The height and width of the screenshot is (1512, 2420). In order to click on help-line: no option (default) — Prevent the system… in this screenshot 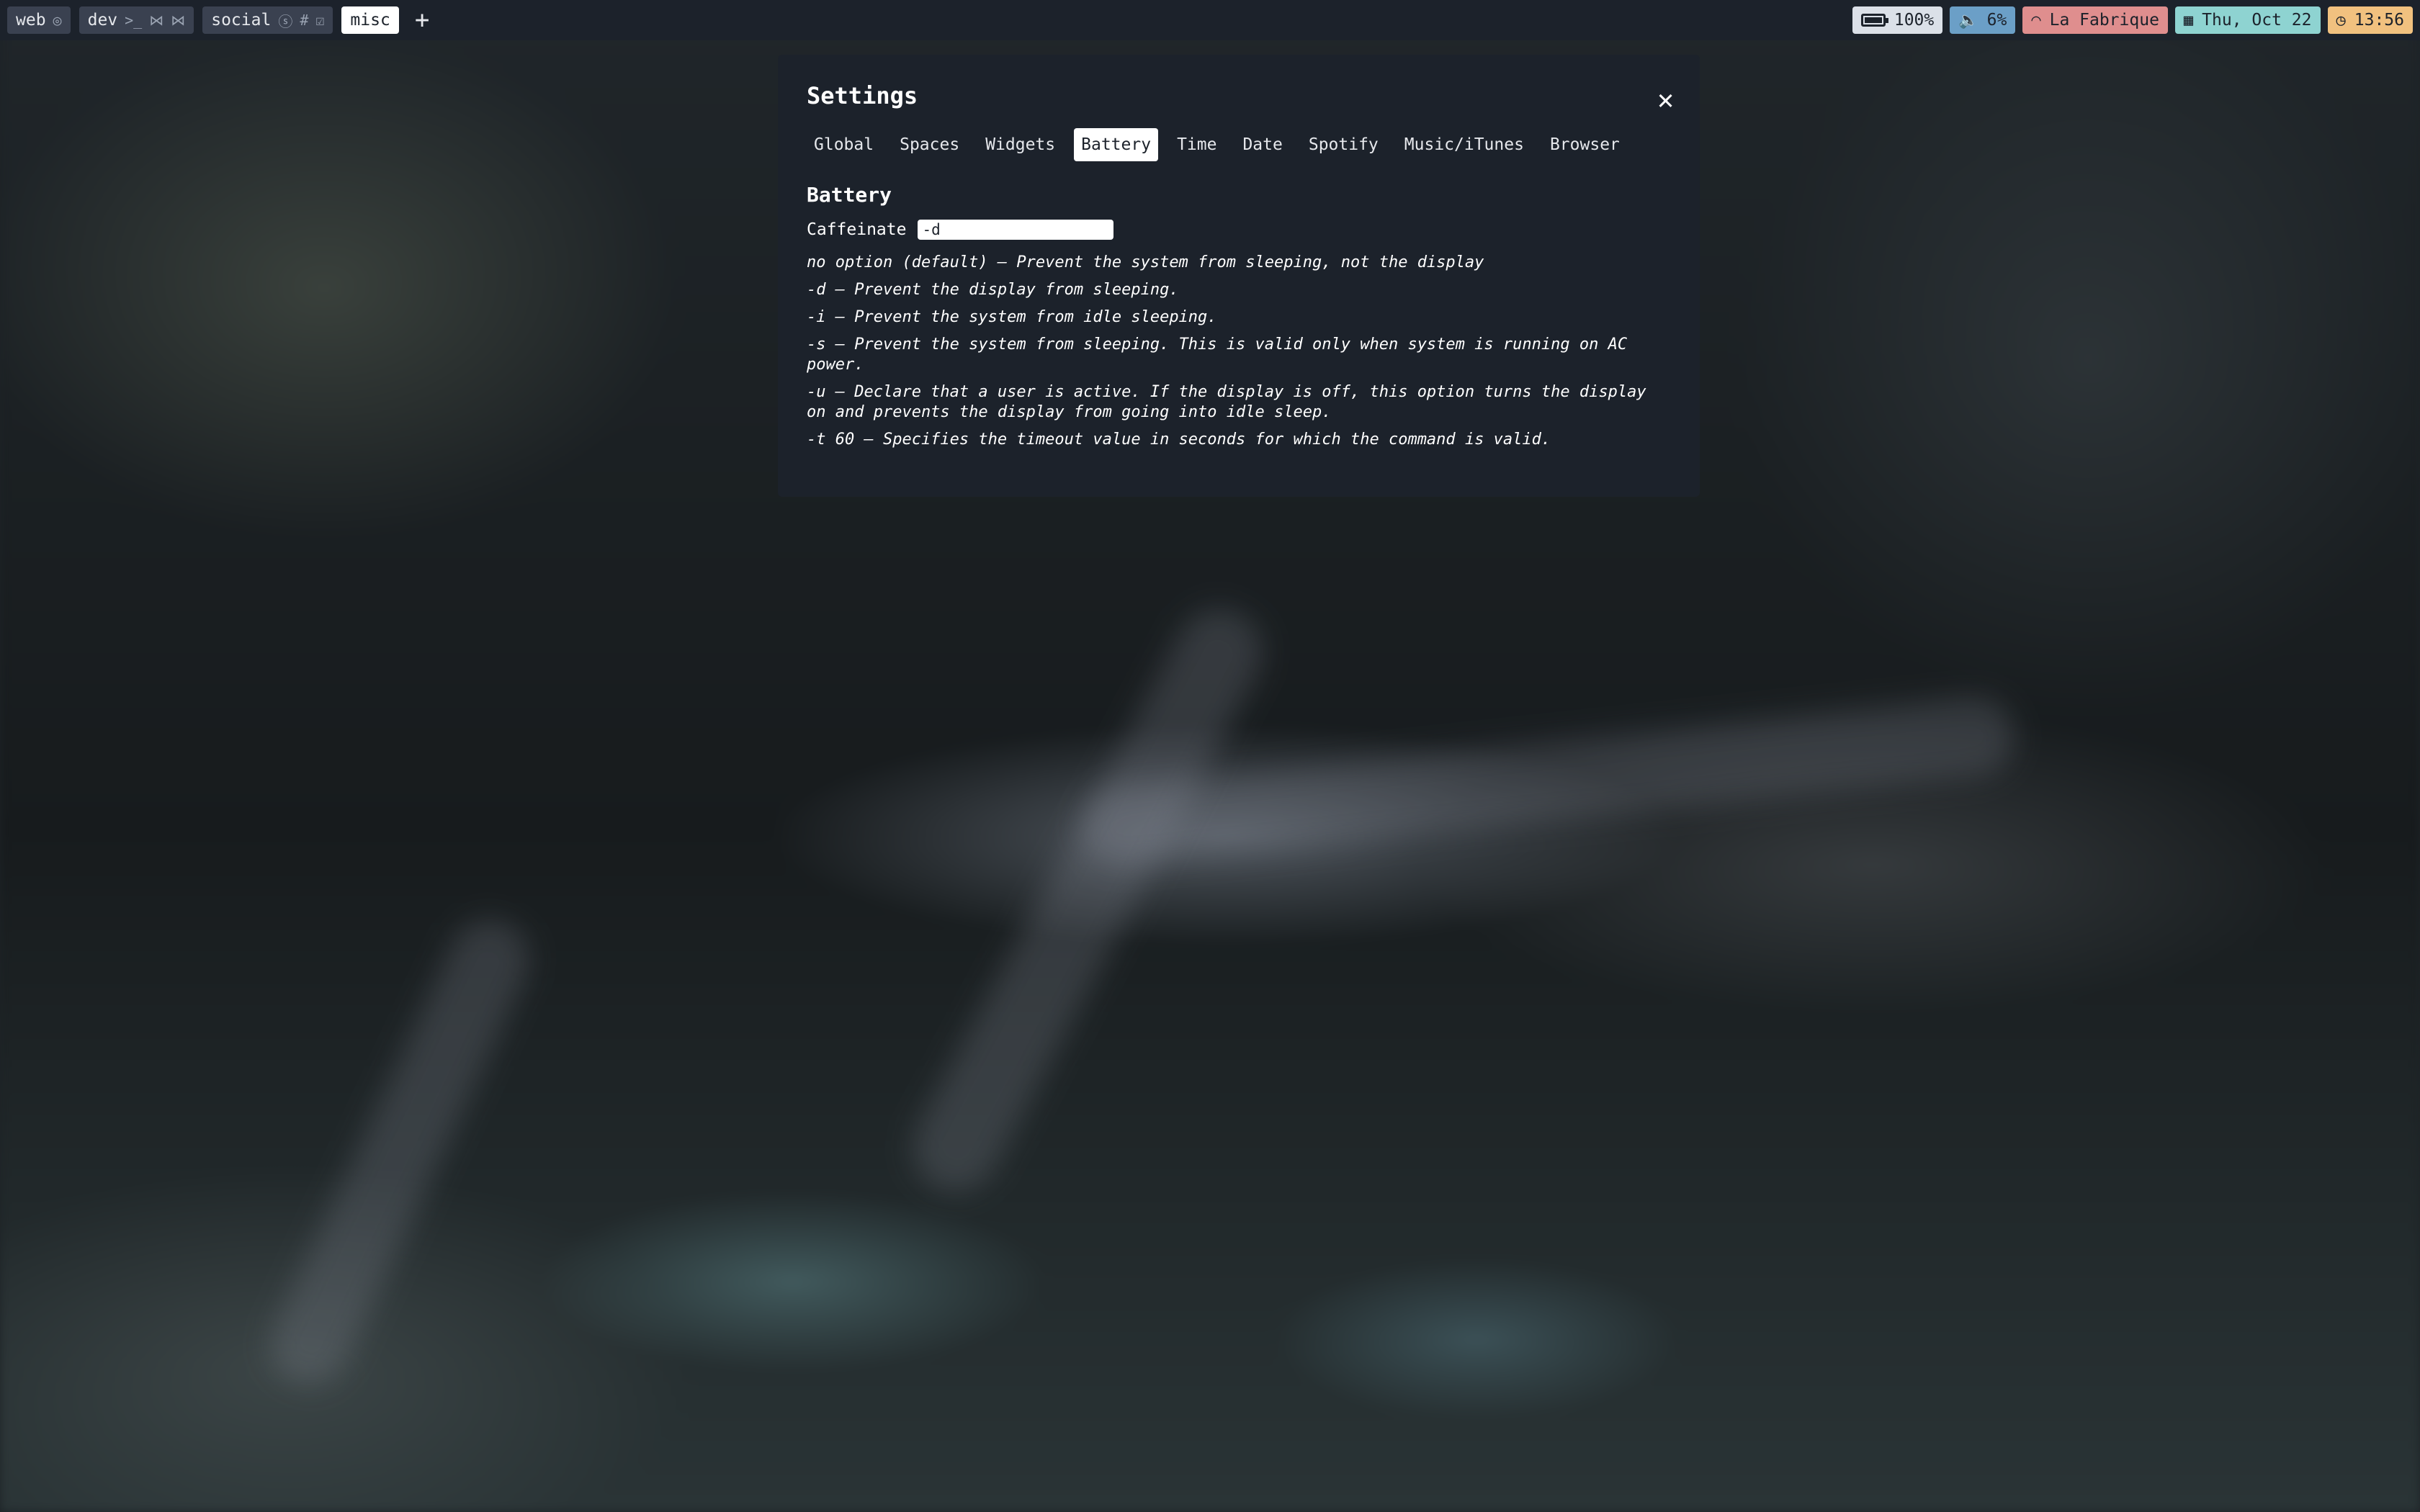, I will do `click(1145, 262)`.